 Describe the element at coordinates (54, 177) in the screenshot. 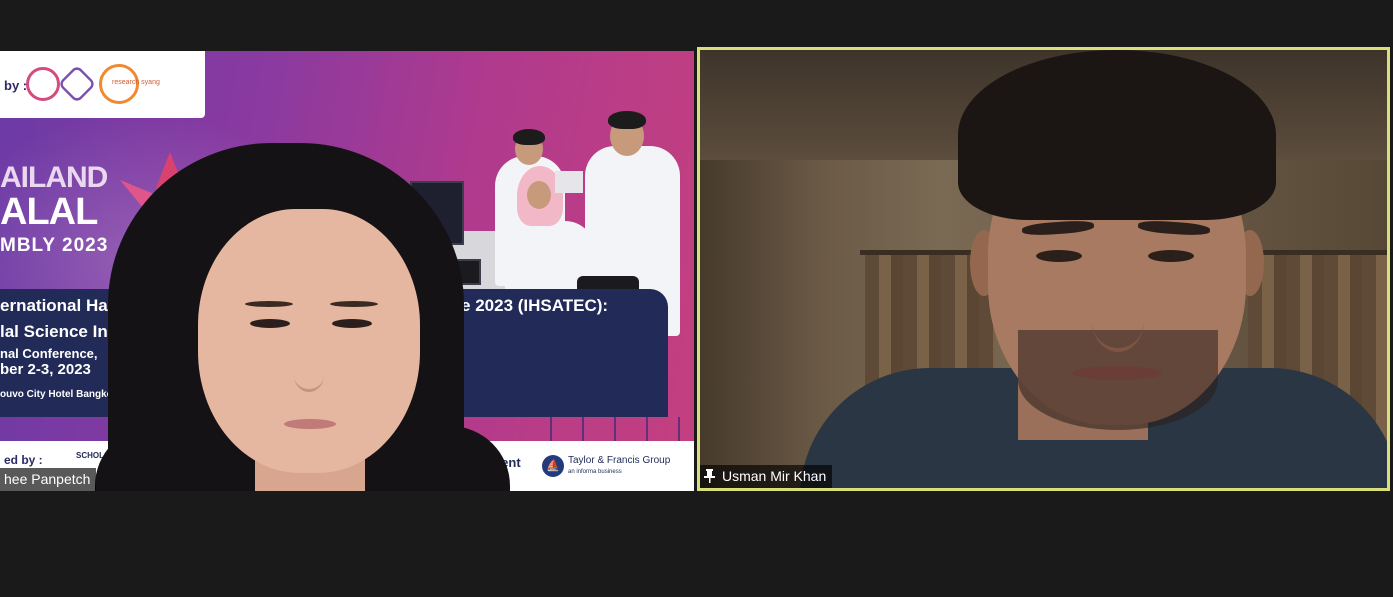

I see `brand-line-1: AILAND` at that location.